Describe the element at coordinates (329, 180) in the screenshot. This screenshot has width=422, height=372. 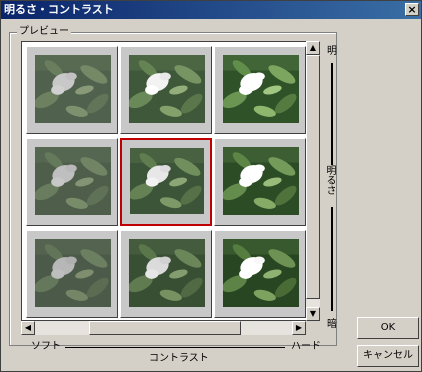
I see `brightness-axis-label: 明るさ` at that location.